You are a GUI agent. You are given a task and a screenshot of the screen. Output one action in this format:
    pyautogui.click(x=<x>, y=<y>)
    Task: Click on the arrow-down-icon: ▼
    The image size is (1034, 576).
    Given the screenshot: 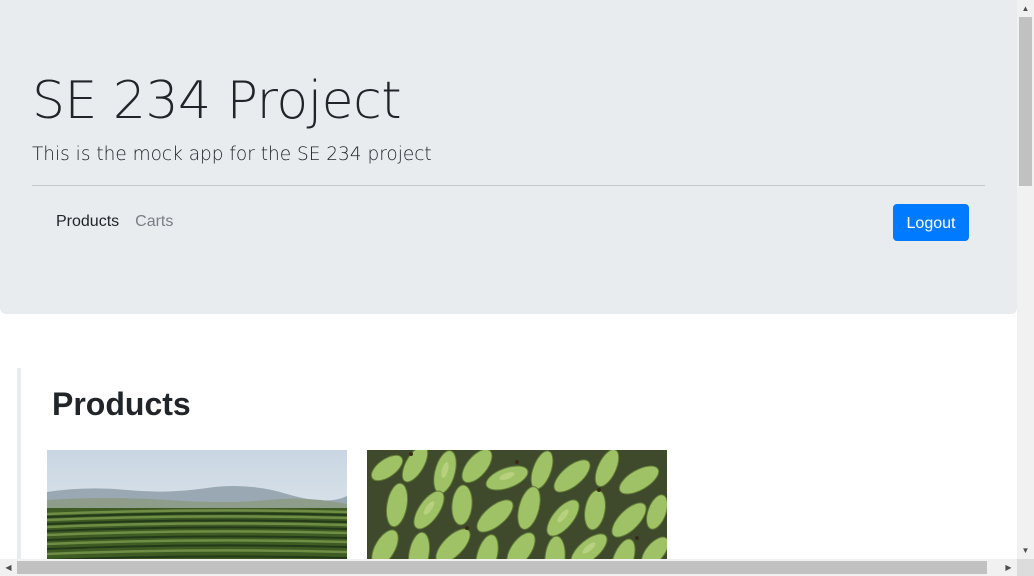 What is the action you would take?
    pyautogui.click(x=1025, y=550)
    